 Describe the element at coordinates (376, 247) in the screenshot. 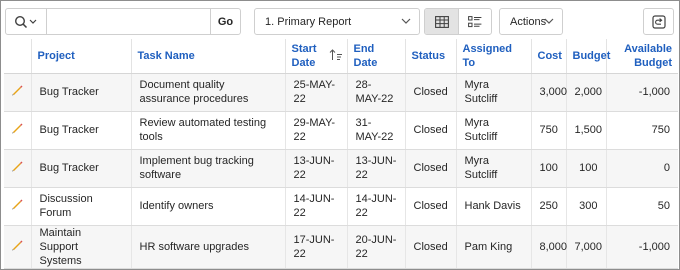

I see `cell-end-date: 20-JUN-22` at that location.